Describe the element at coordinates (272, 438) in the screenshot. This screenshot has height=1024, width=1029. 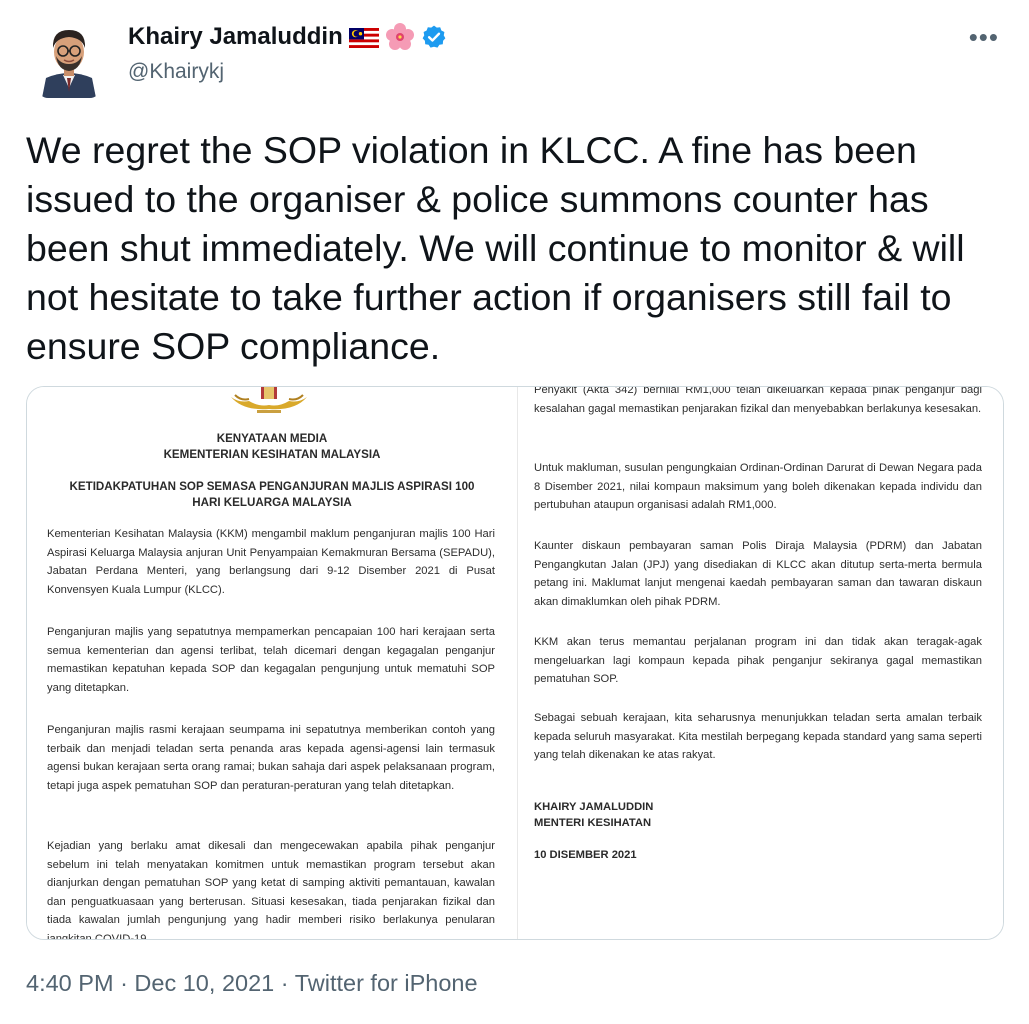
I see `doc-header-label: KENYATAAN MEDIA` at that location.